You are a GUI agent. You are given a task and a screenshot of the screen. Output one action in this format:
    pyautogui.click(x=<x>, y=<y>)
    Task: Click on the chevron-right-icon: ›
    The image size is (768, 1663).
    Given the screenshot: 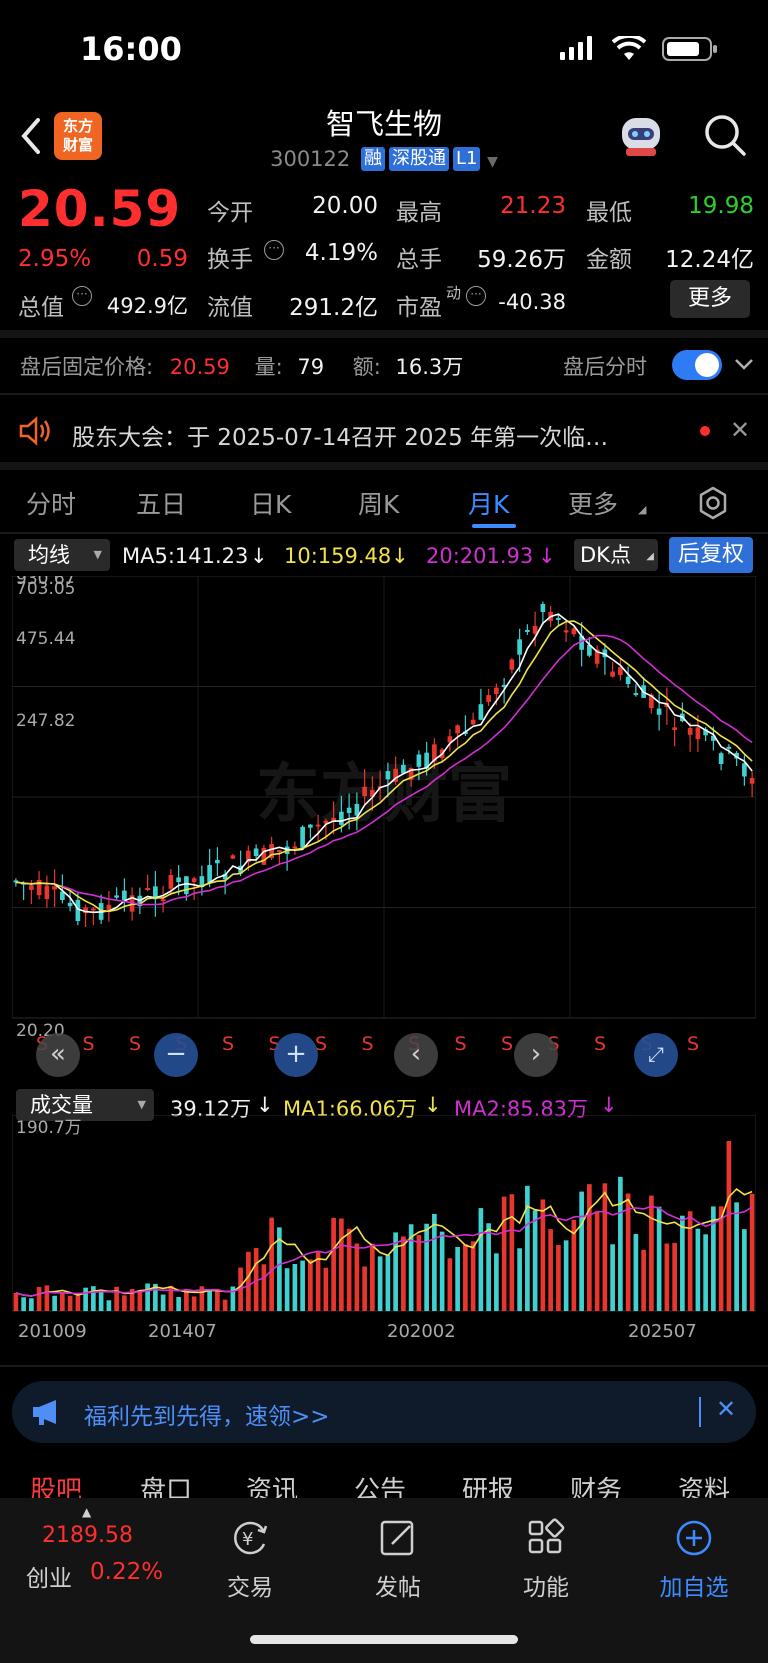 What is the action you would take?
    pyautogui.click(x=536, y=1055)
    